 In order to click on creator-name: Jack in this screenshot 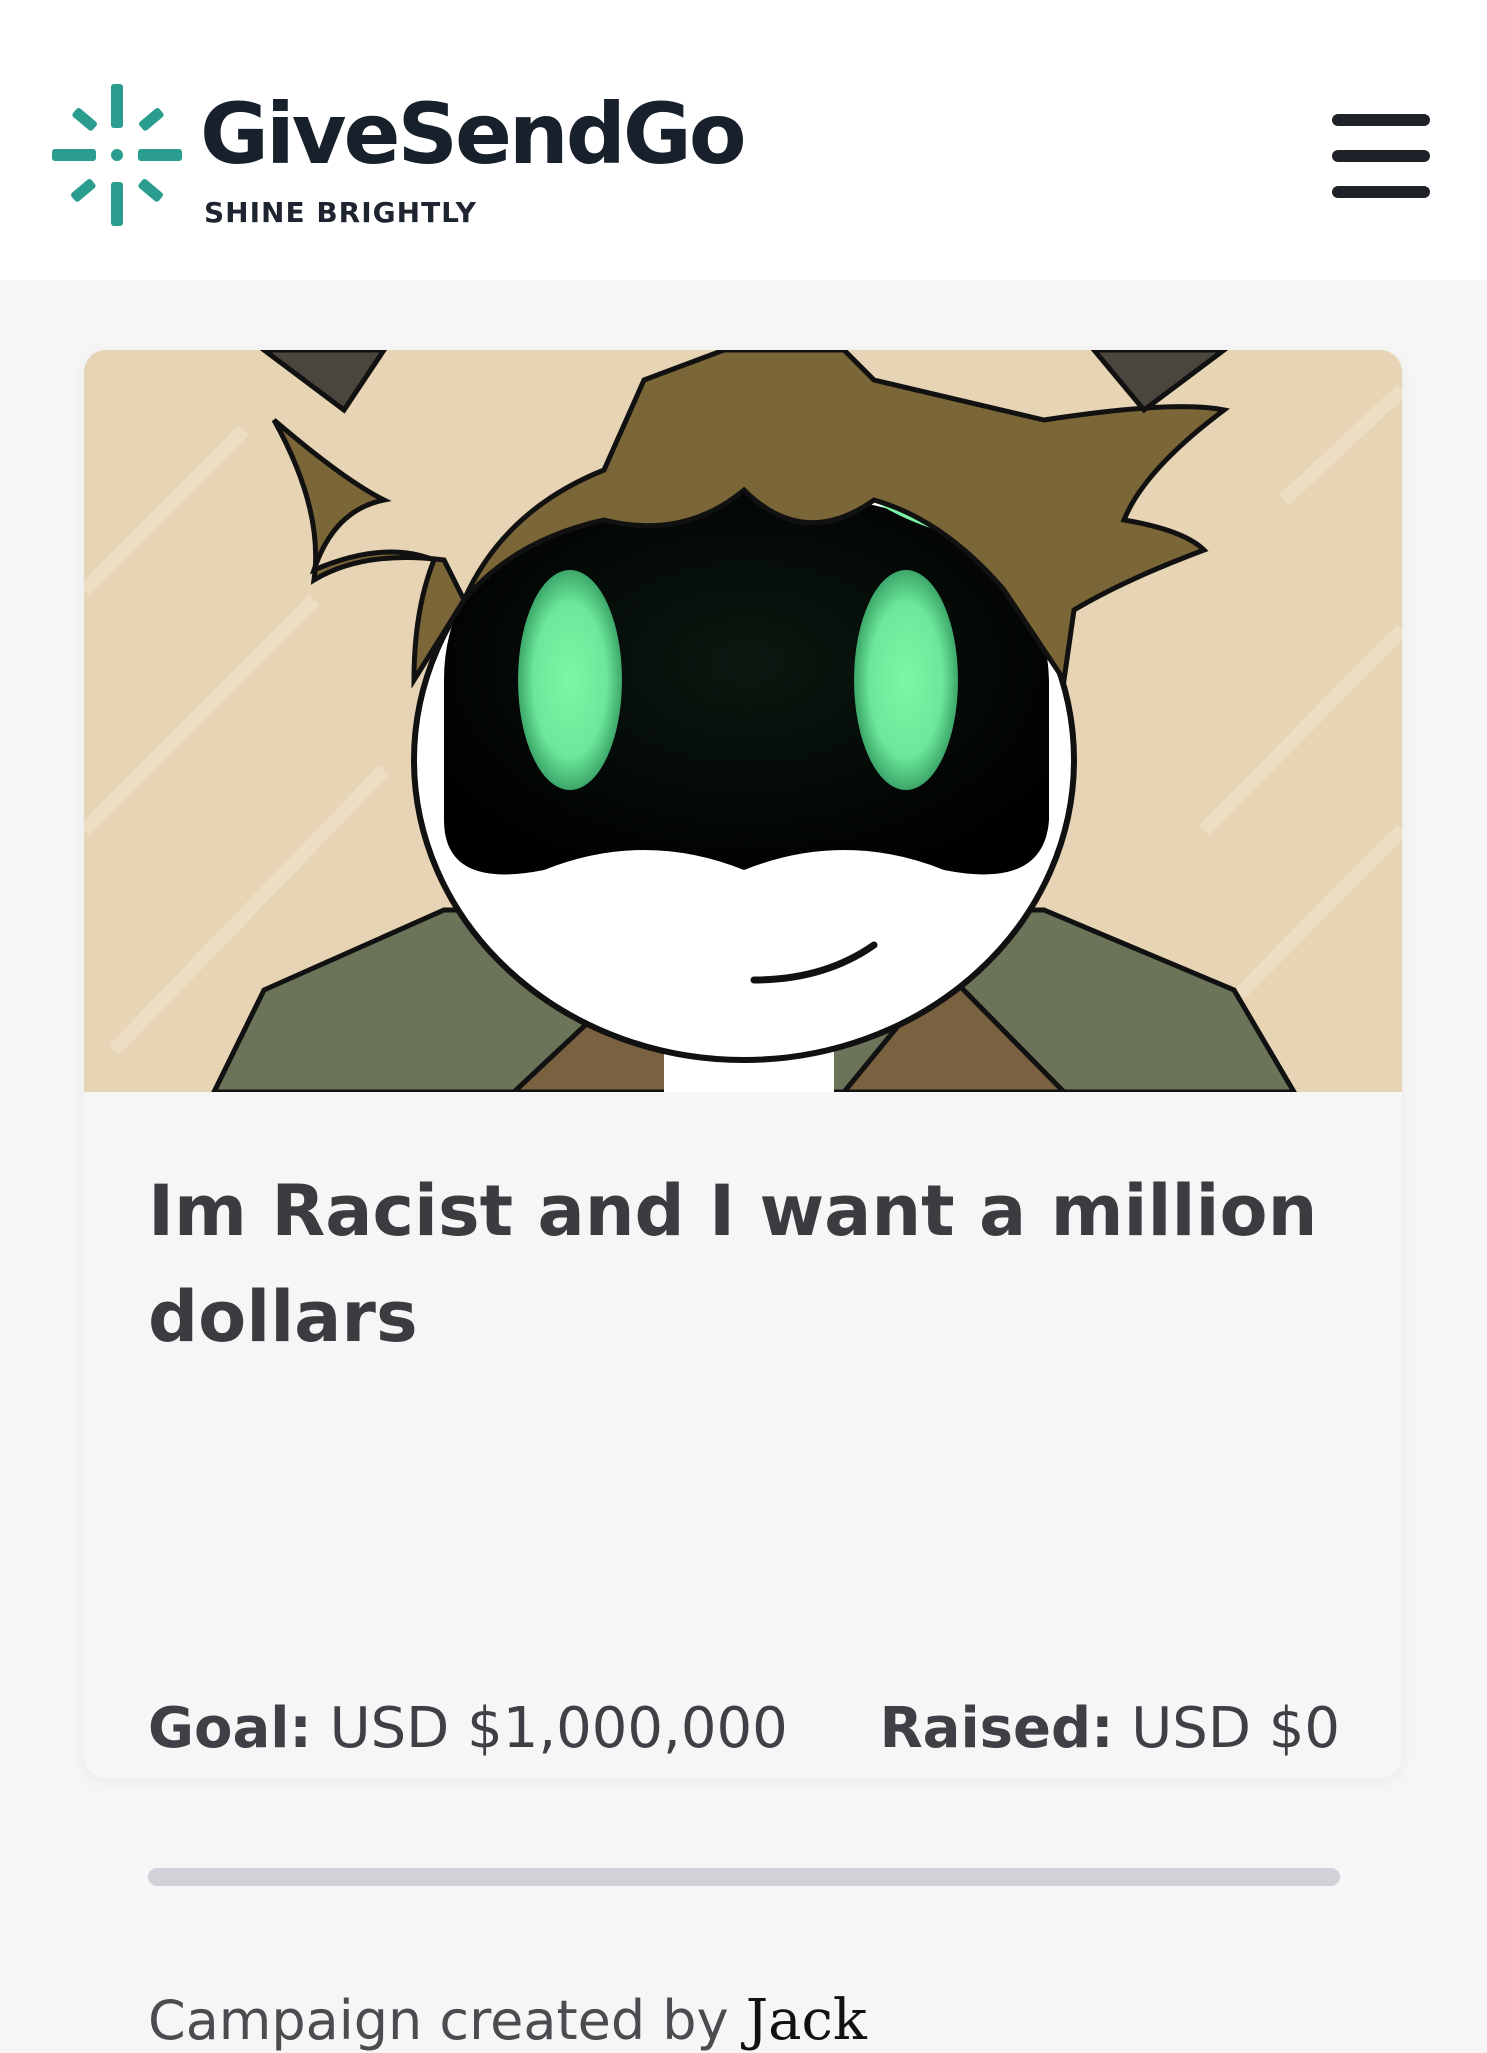, I will do `click(806, 2020)`.